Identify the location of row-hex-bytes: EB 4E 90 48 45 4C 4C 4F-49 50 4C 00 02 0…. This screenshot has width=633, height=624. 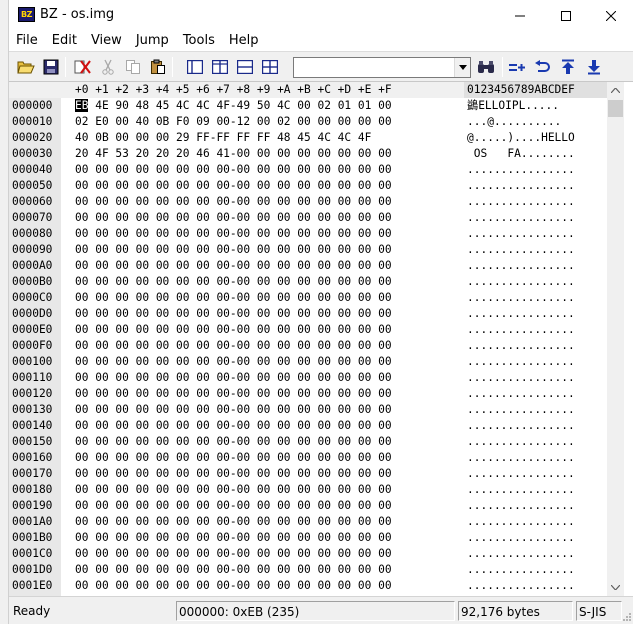
(233, 106).